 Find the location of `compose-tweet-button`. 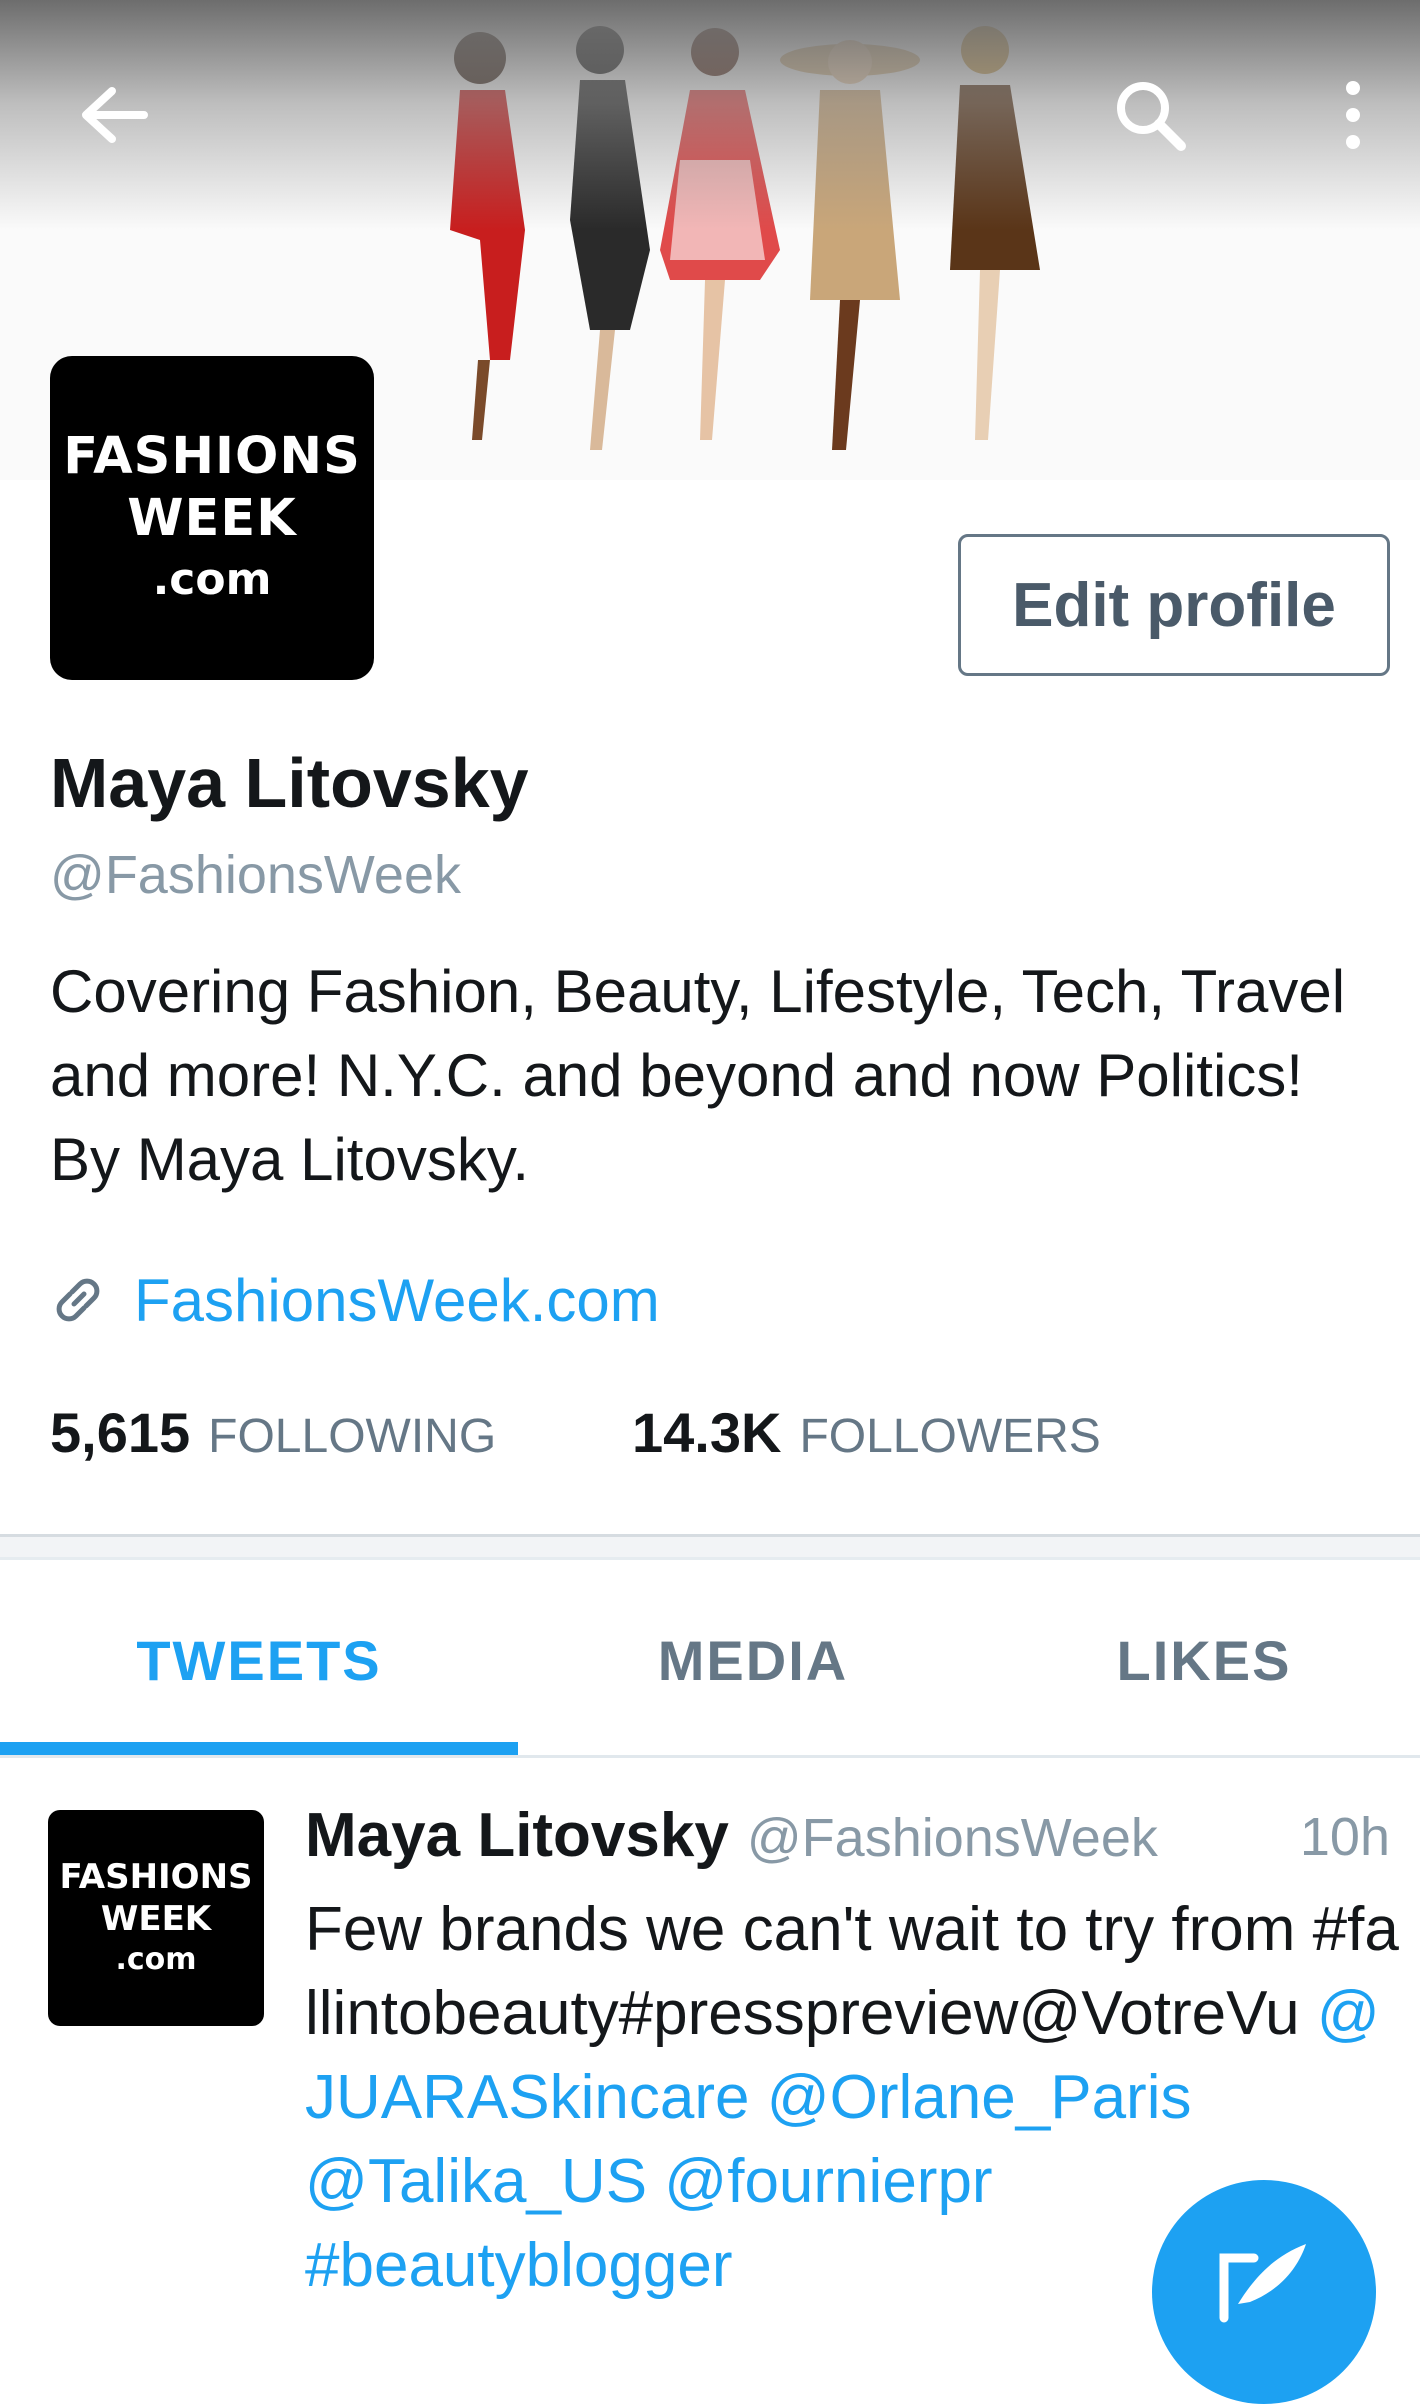

compose-tweet-button is located at coordinates (1264, 2292).